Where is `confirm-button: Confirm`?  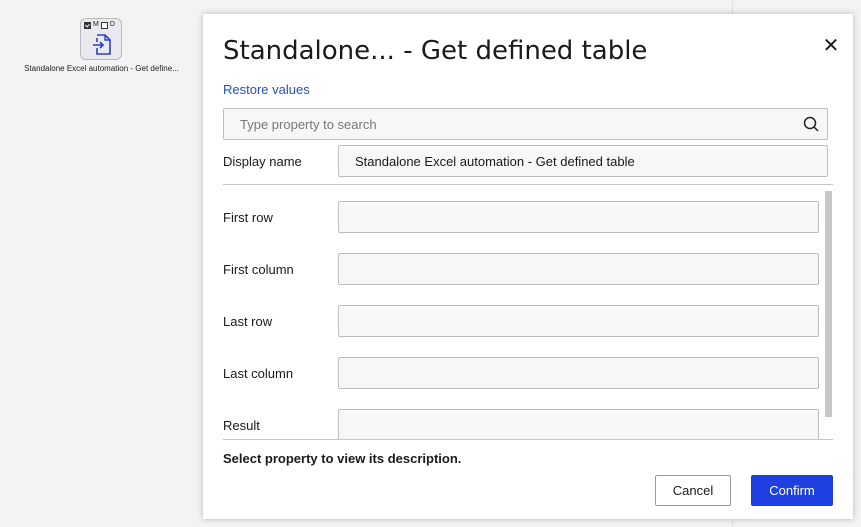
confirm-button: Confirm is located at coordinates (792, 490).